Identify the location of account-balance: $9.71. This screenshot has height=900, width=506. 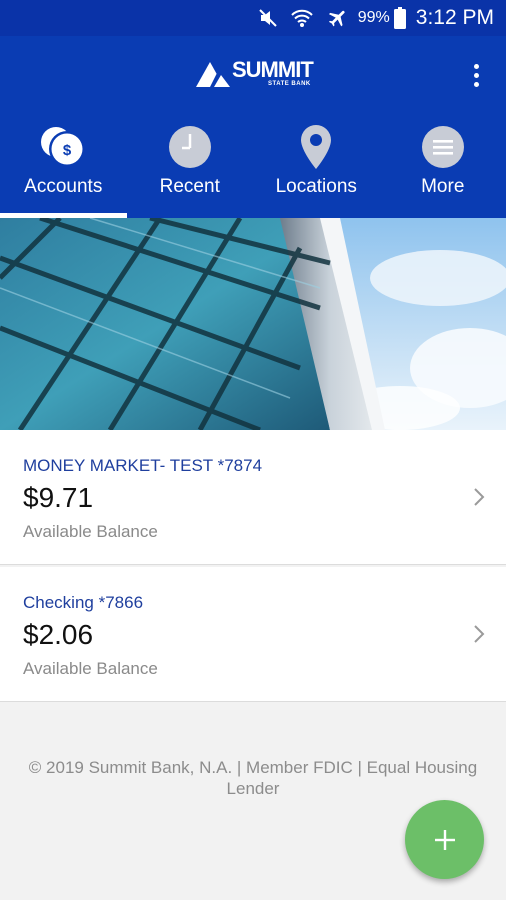
(58, 497).